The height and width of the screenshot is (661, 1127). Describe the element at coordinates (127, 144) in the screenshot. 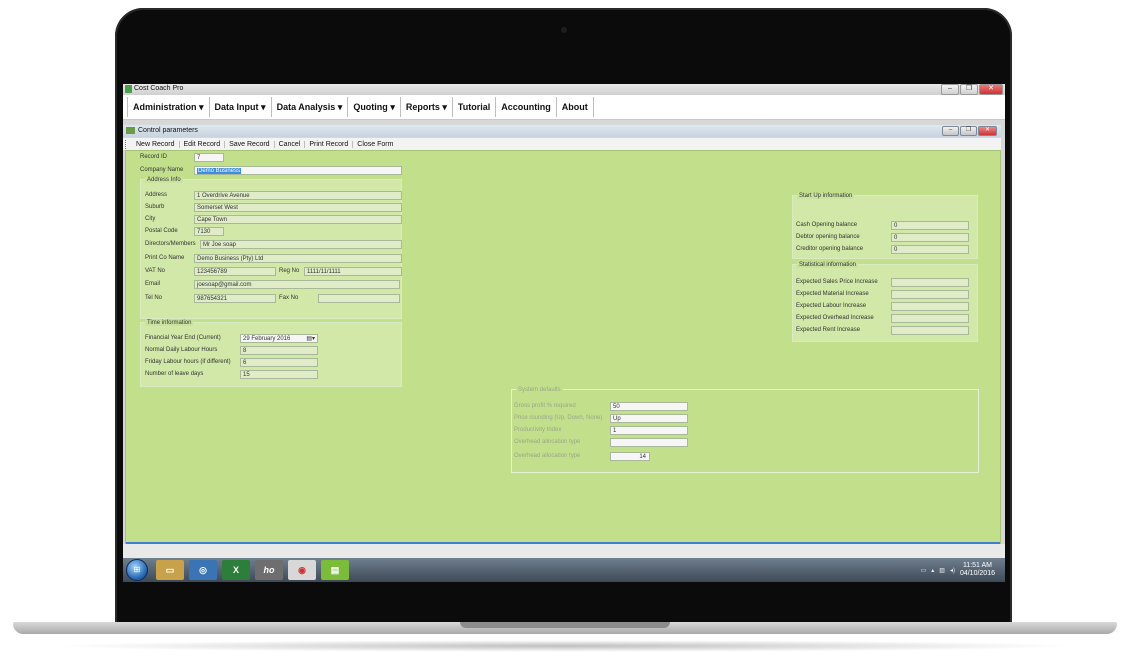

I see `toolbar-grip` at that location.